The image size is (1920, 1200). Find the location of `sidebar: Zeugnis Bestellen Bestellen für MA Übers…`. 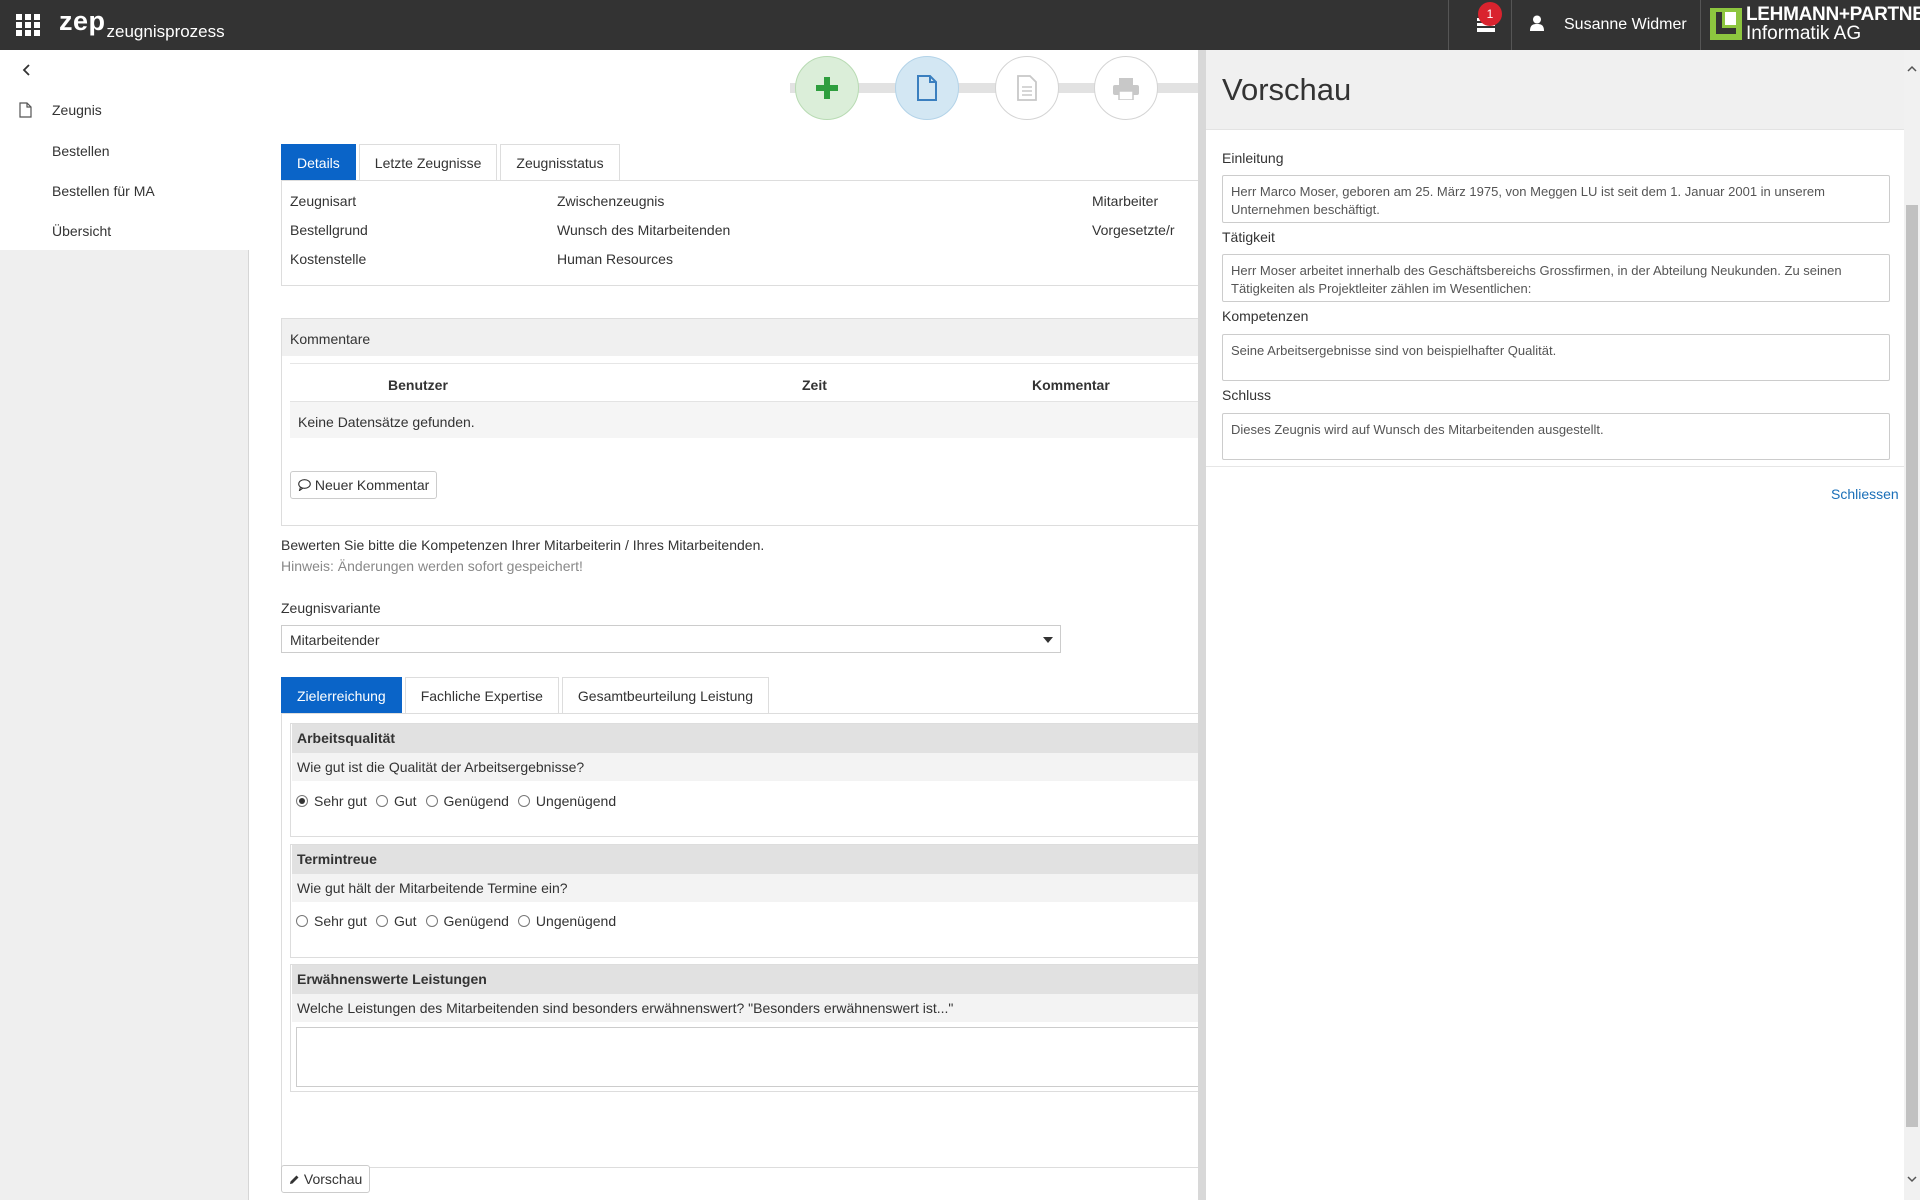

sidebar: Zeugnis Bestellen Bestellen für MA Übers… is located at coordinates (124, 625).